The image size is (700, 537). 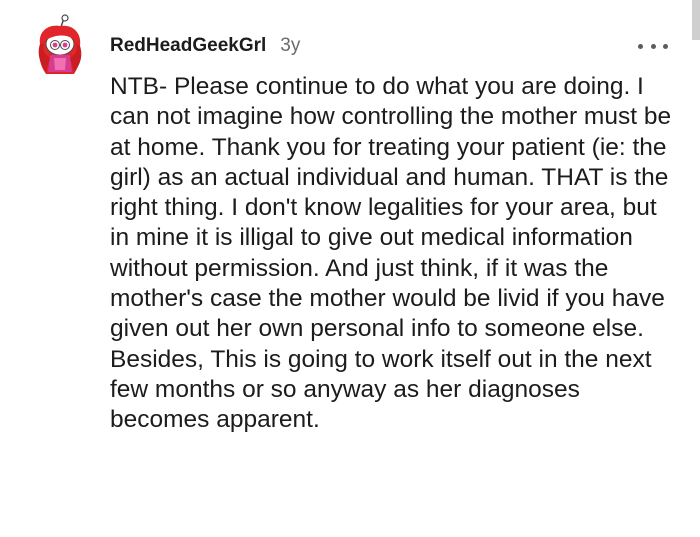 I want to click on comment-age: 3y, so click(x=290, y=45).